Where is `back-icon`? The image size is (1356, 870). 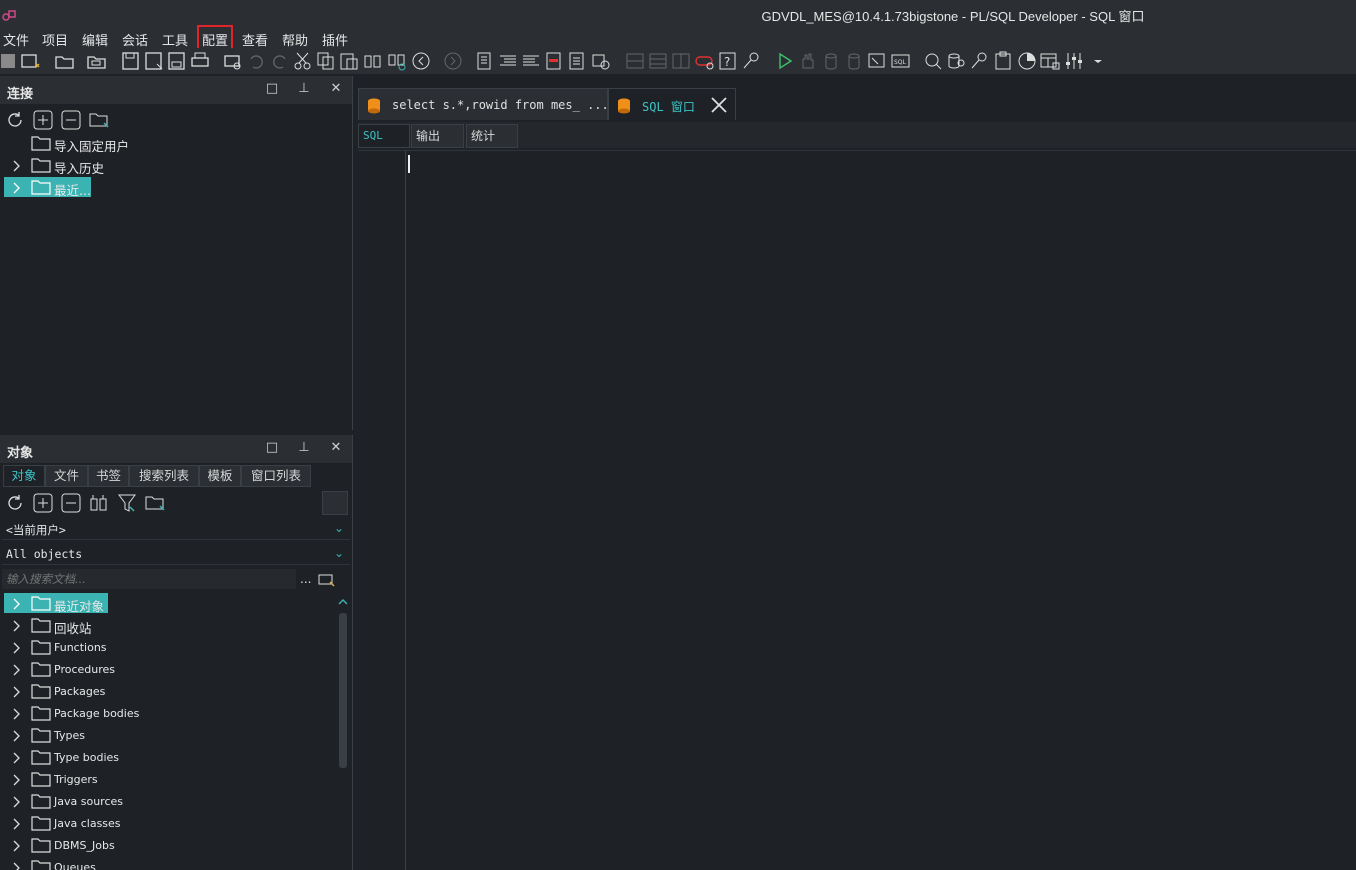
back-icon is located at coordinates (421, 61).